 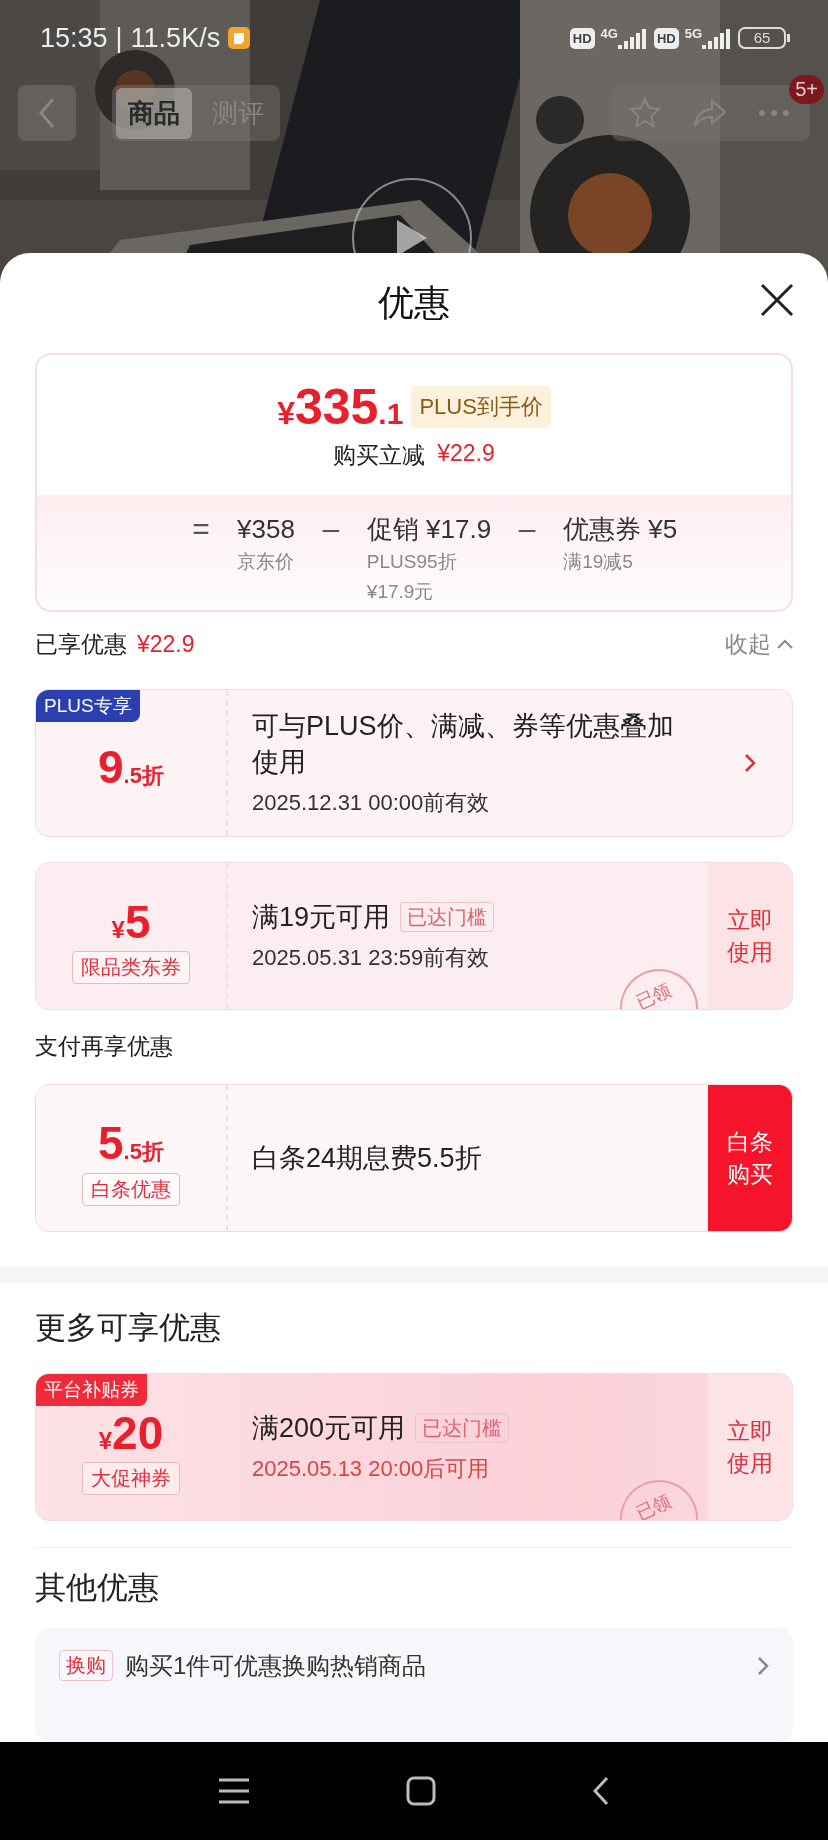 What do you see at coordinates (463, 744) in the screenshot?
I see `coupon-condition: 可与PLUS价、满减、券等优惠叠加使用` at bounding box center [463, 744].